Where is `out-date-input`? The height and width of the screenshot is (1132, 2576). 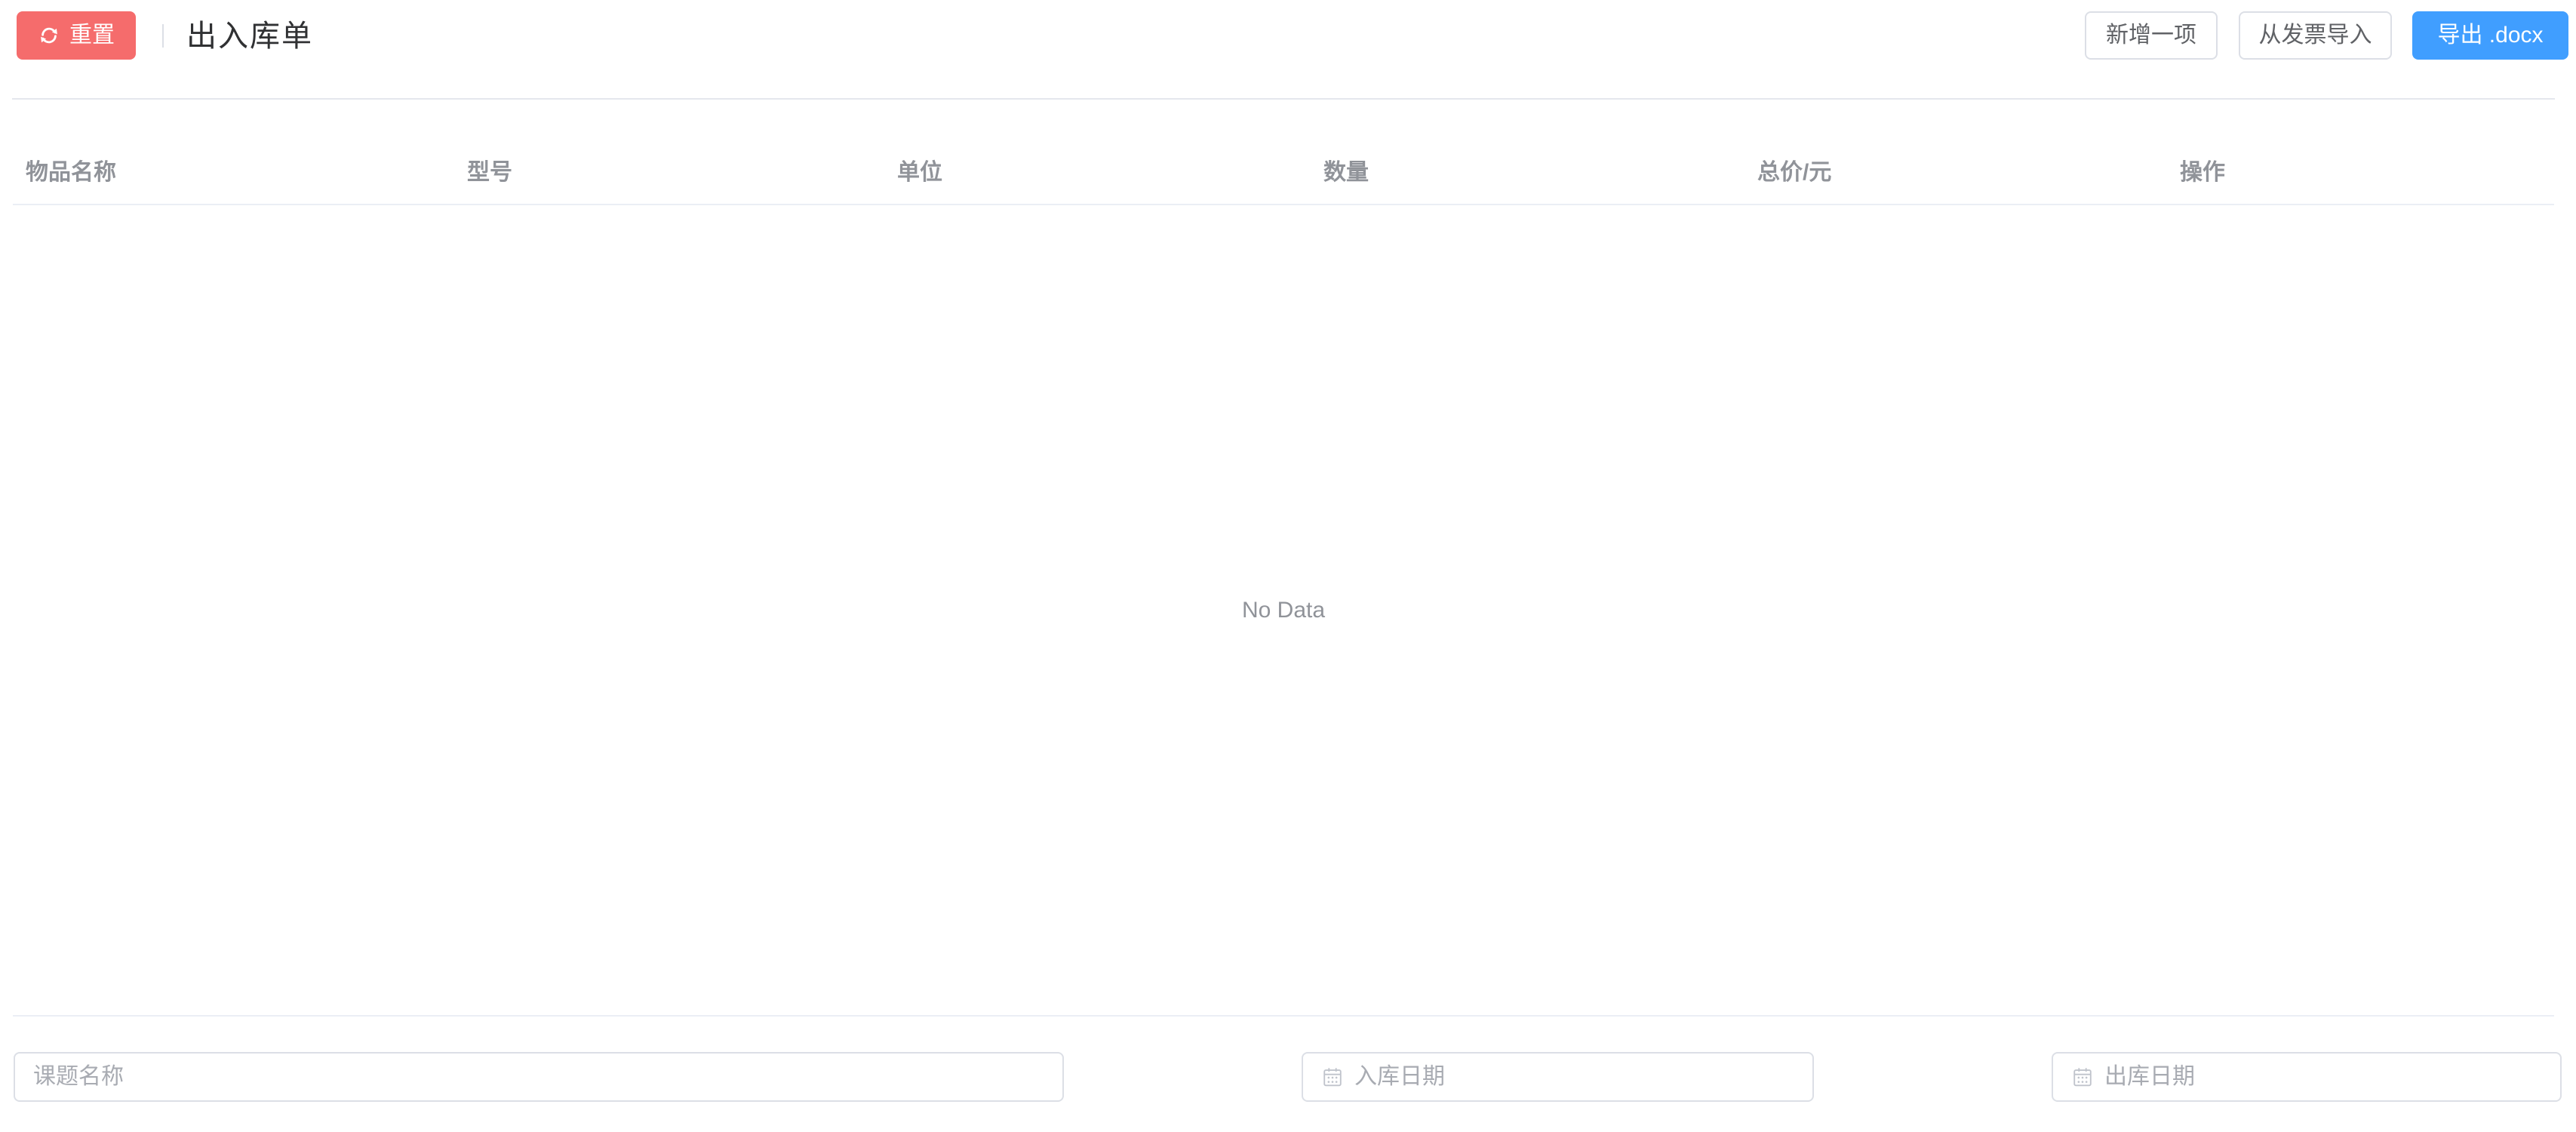 out-date-input is located at coordinates (2307, 1077).